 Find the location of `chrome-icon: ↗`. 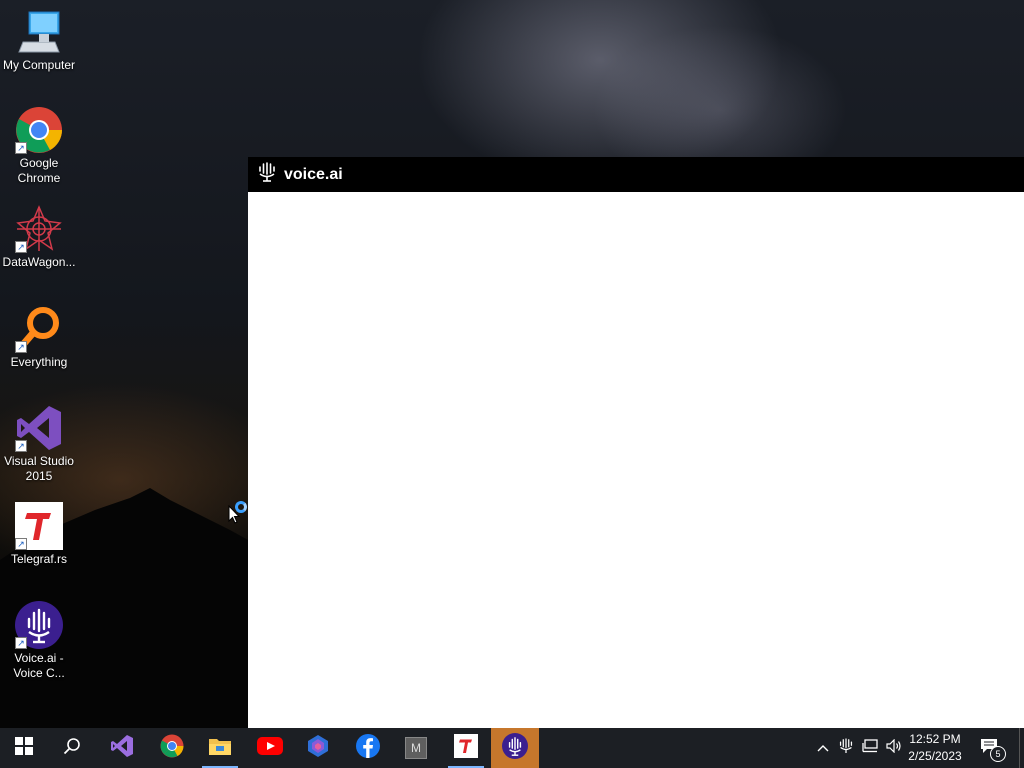

chrome-icon: ↗ is located at coordinates (39, 130).